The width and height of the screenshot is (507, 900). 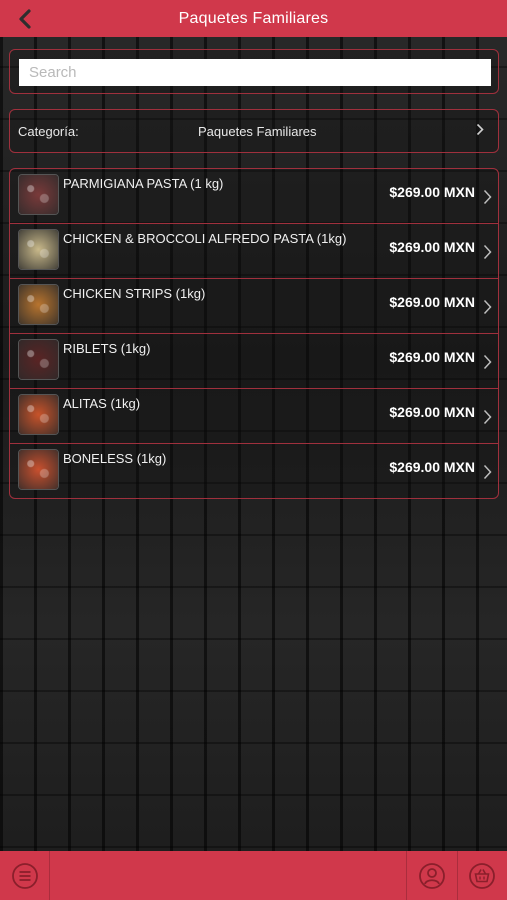 I want to click on basket-icon, so click(x=482, y=876).